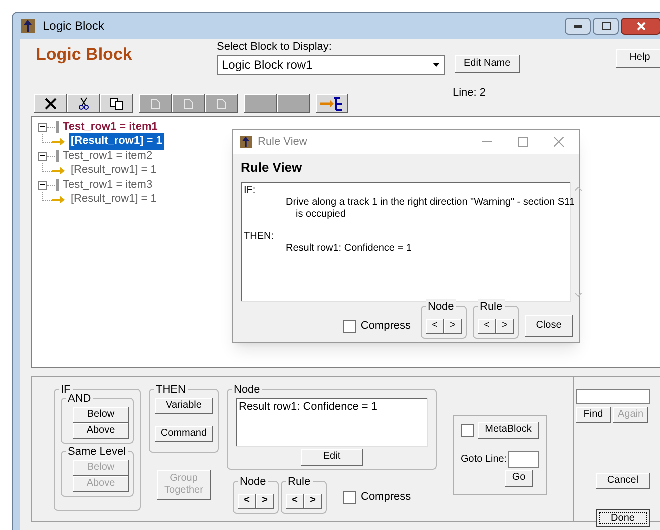  I want to click on find-field, so click(613, 396).